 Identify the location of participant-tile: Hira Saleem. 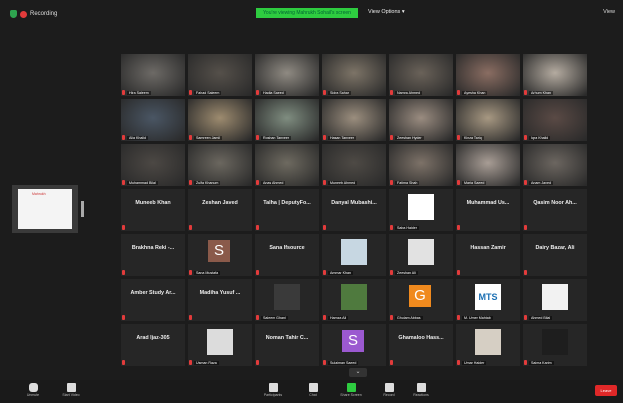
(153, 75).